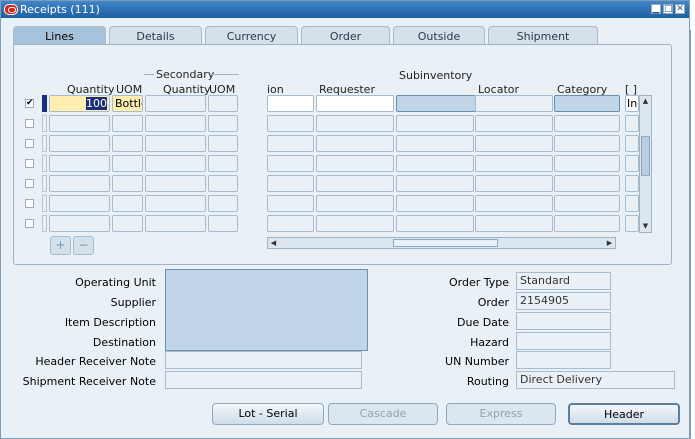  What do you see at coordinates (345, 44) in the screenshot?
I see `tab-order-information: Order Information` at bounding box center [345, 44].